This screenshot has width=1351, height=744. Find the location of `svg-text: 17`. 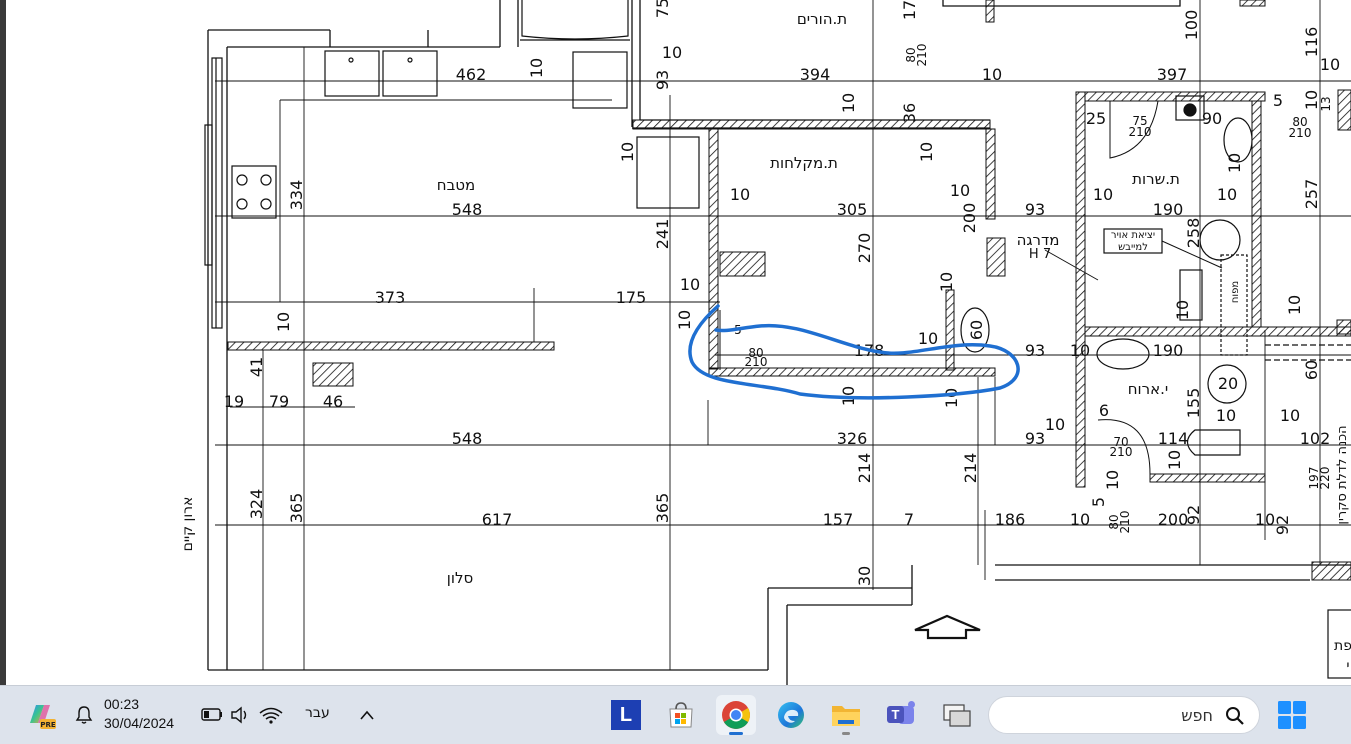

svg-text: 17 is located at coordinates (909, 10).